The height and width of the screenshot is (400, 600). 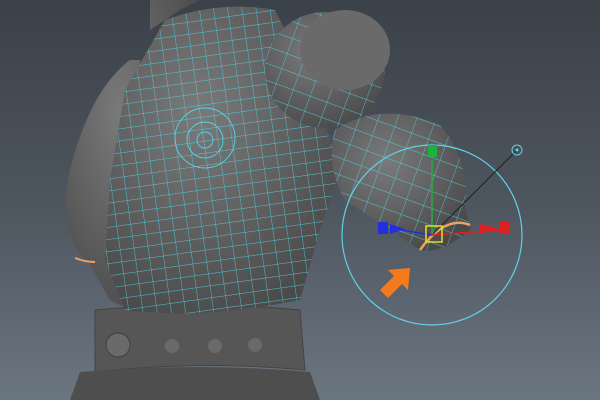 What do you see at coordinates (195, 383) in the screenshot?
I see `skirt` at bounding box center [195, 383].